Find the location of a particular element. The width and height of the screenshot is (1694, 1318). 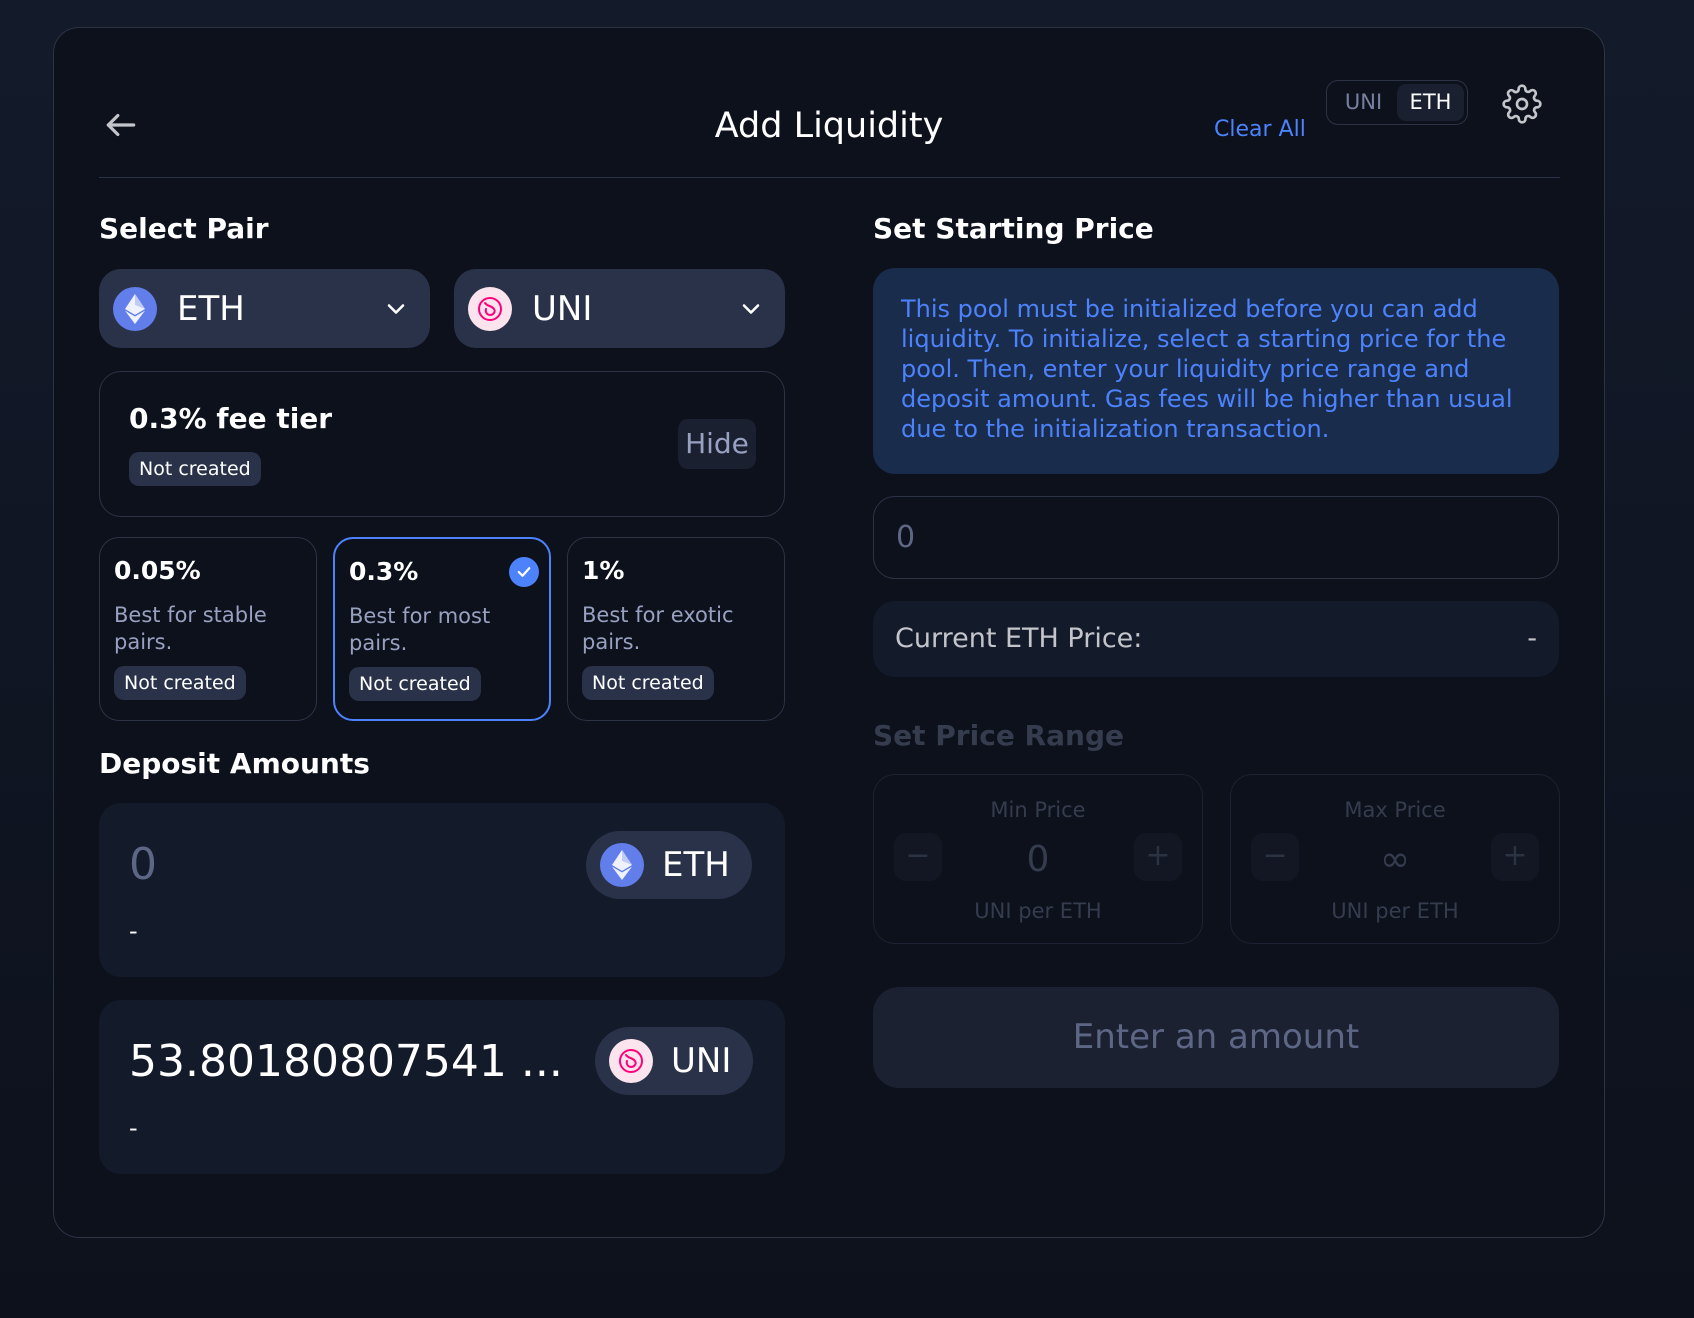

hide-button: Hide is located at coordinates (717, 444).